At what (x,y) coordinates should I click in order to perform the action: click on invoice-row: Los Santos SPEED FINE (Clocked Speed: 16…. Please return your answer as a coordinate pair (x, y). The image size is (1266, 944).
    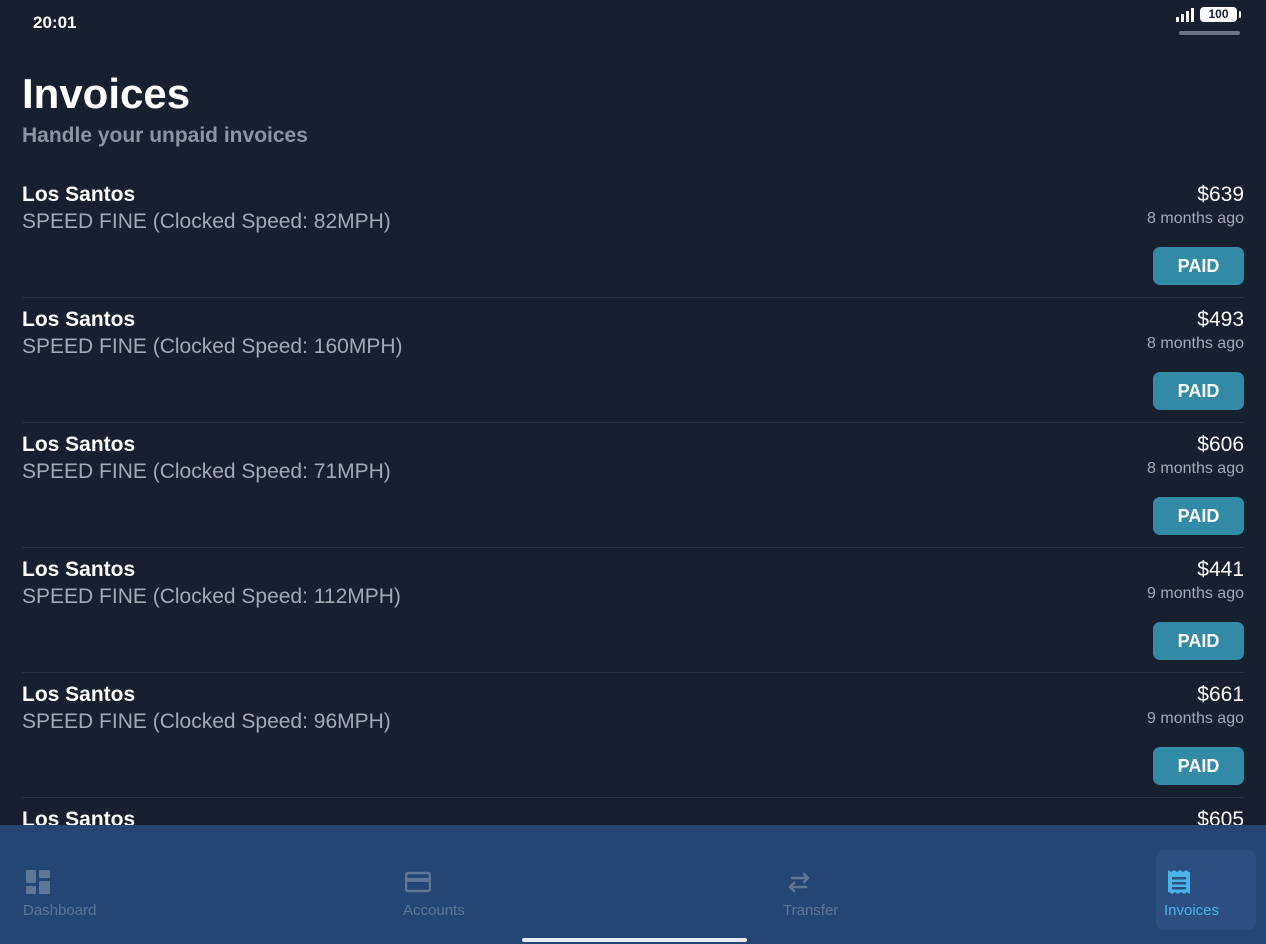
    Looking at the image, I should click on (633, 360).